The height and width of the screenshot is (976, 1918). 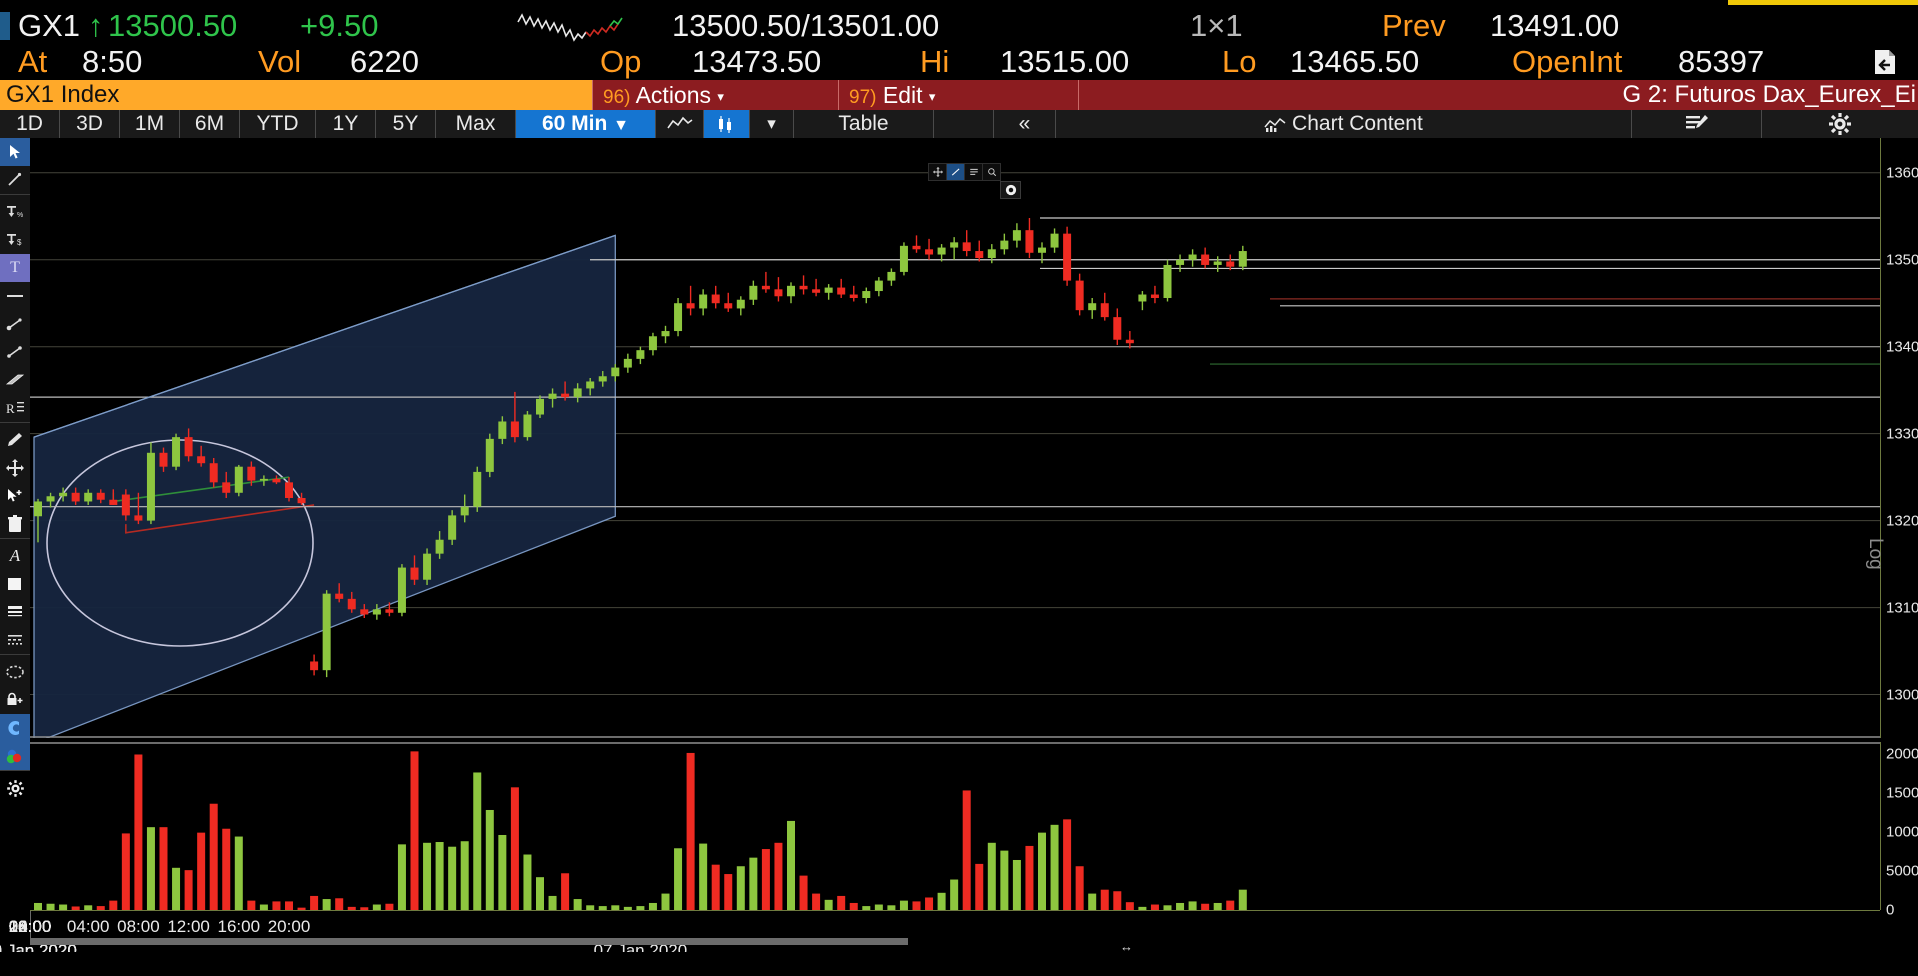 I want to click on ellipse-tool, so click(x=15, y=672).